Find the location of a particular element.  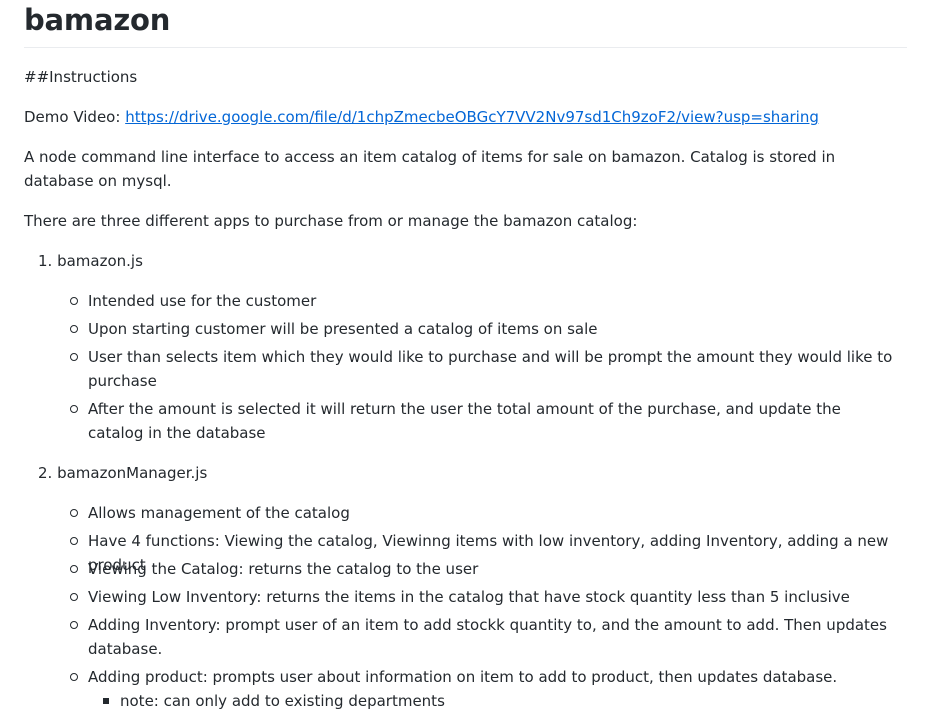

demo-video-label: Demo Video: is located at coordinates (75, 117).